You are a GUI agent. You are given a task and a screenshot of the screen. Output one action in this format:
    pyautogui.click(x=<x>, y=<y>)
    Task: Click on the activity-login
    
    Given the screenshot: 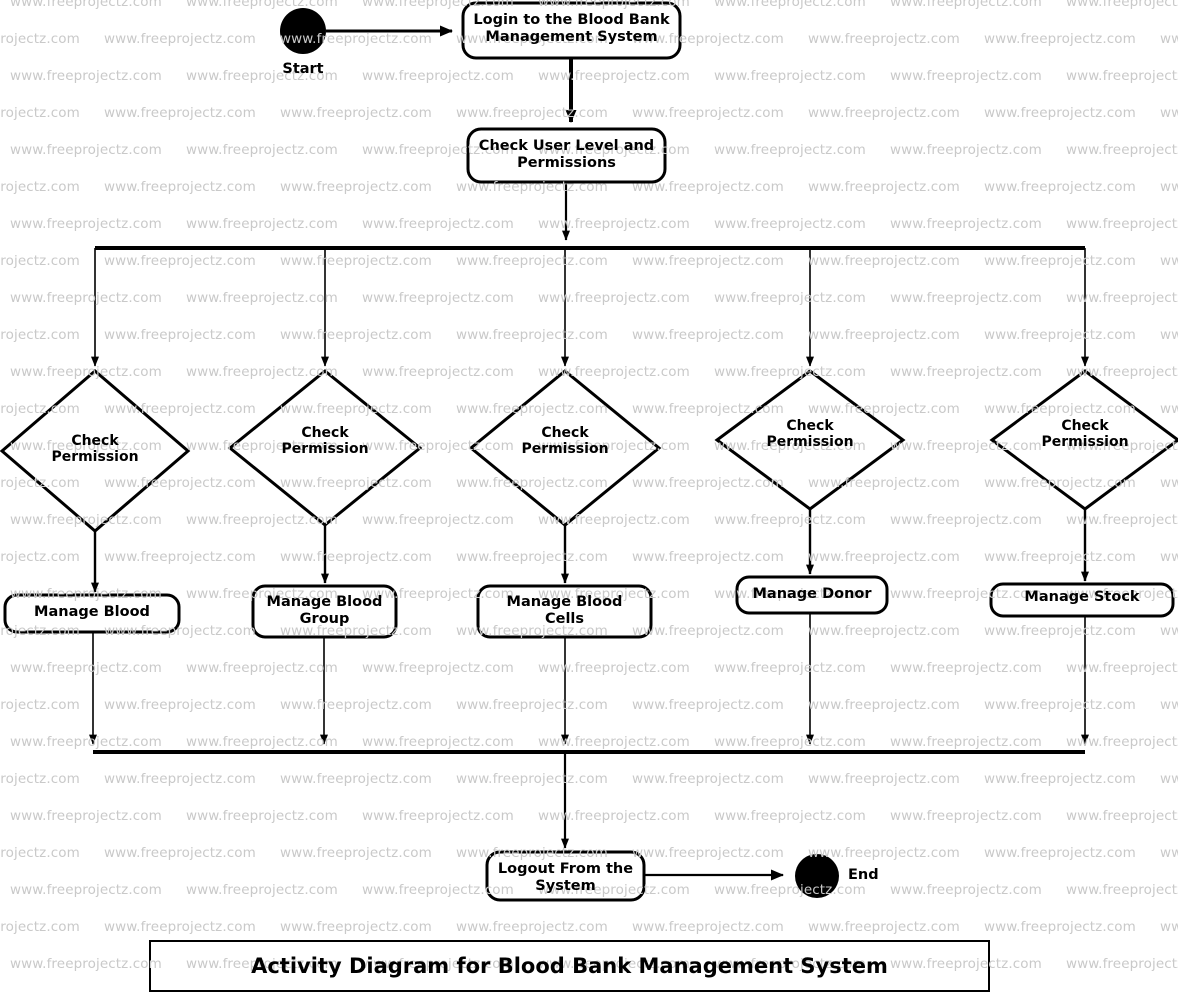 What is the action you would take?
    pyautogui.click(x=571, y=30)
    